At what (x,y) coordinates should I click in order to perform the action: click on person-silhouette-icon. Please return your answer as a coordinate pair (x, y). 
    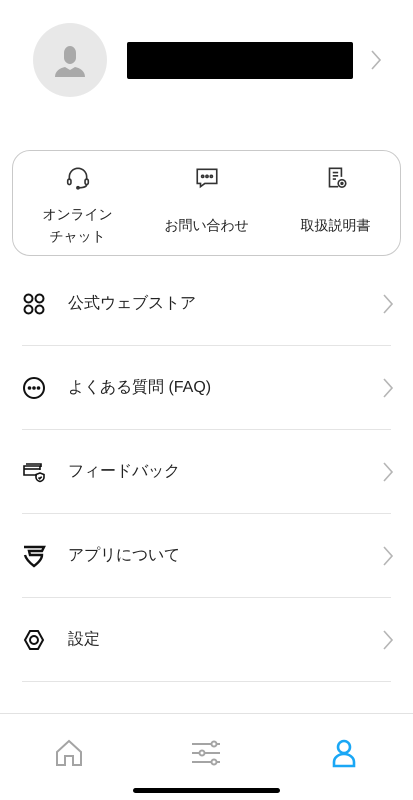
    Looking at the image, I should click on (70, 60).